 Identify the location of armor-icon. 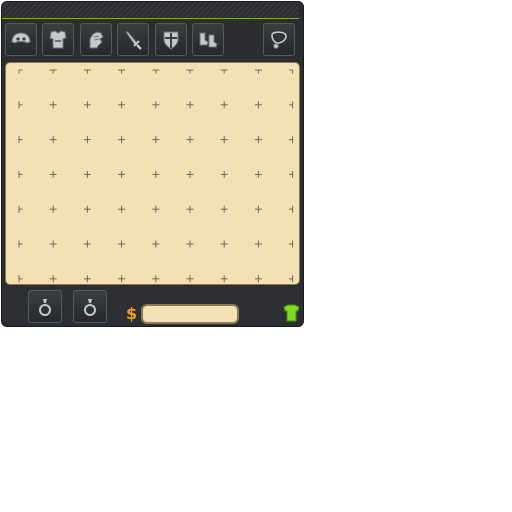
(58, 38).